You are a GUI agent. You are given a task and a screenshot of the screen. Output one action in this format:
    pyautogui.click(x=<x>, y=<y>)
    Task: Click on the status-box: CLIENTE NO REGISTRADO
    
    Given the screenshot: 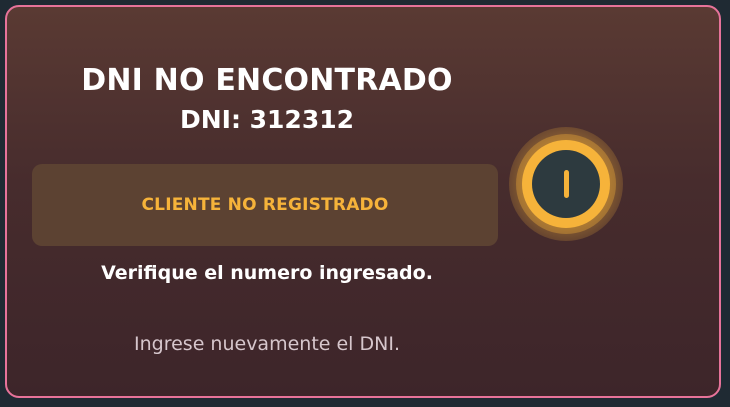 What is the action you would take?
    pyautogui.click(x=265, y=205)
    